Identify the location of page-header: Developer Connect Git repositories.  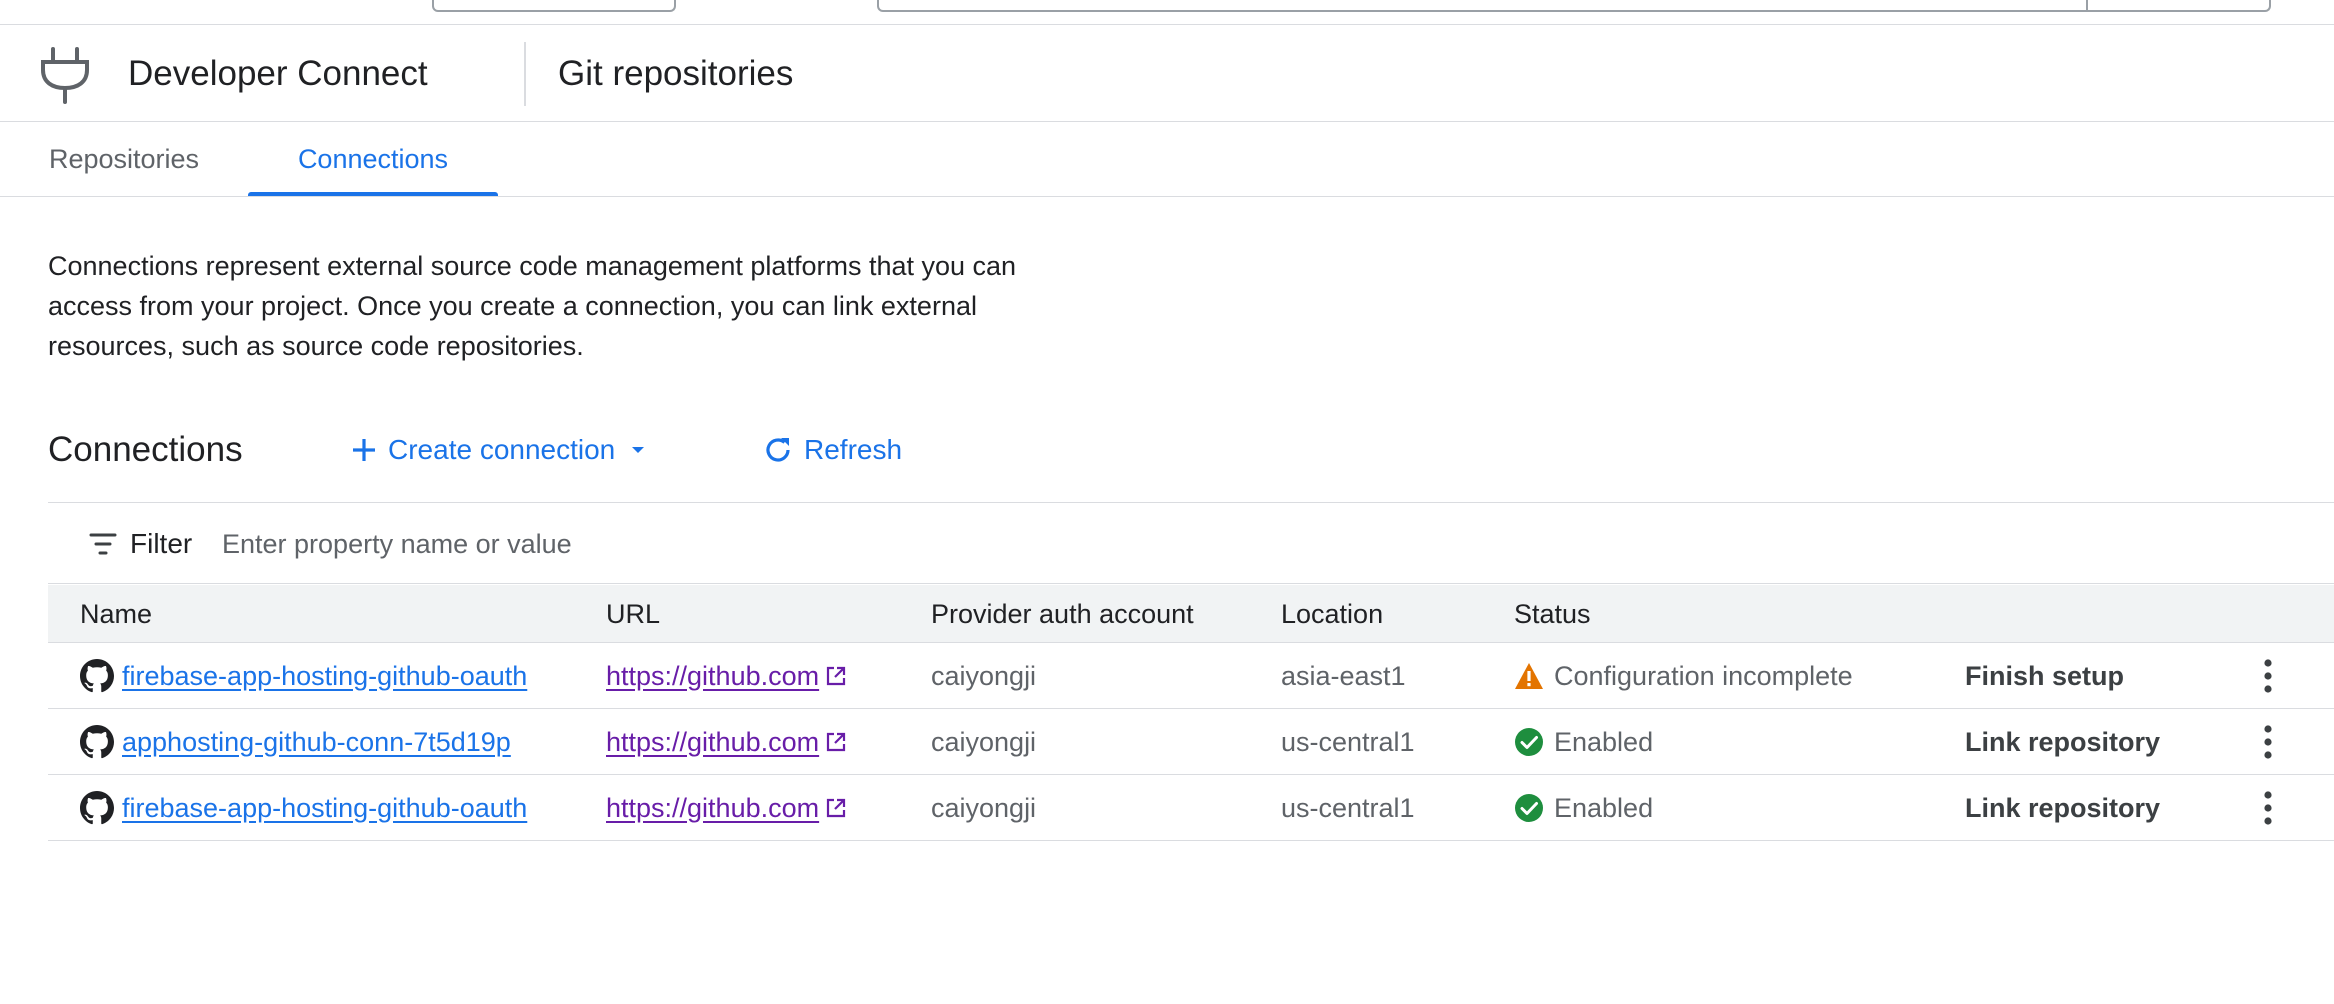
(1167, 74).